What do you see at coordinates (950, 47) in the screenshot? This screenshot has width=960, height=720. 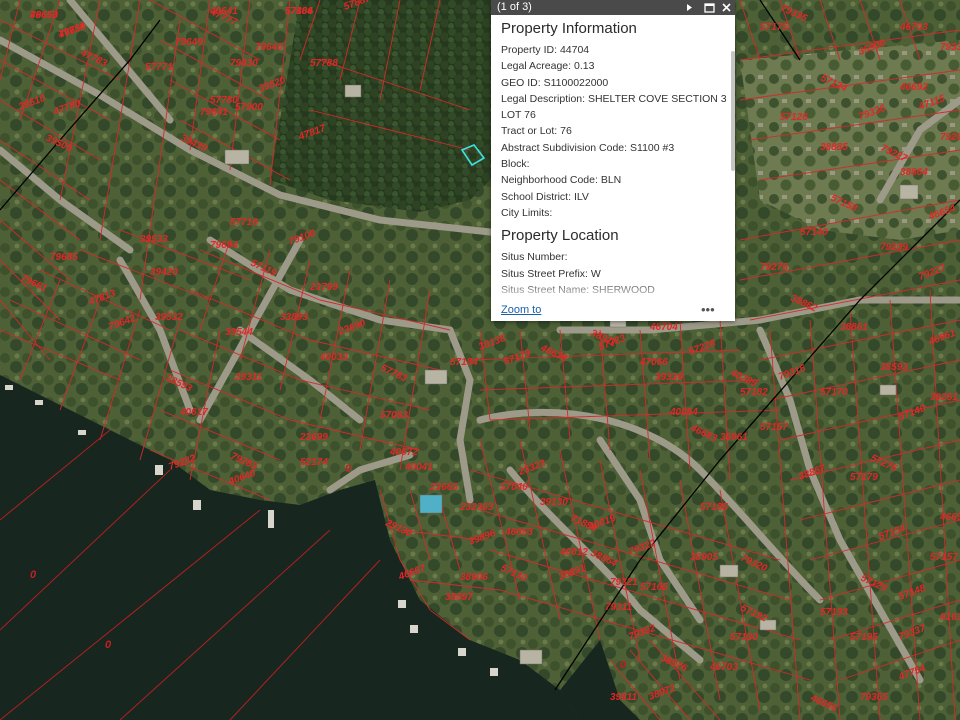 I see `parcel-label: 79339` at bounding box center [950, 47].